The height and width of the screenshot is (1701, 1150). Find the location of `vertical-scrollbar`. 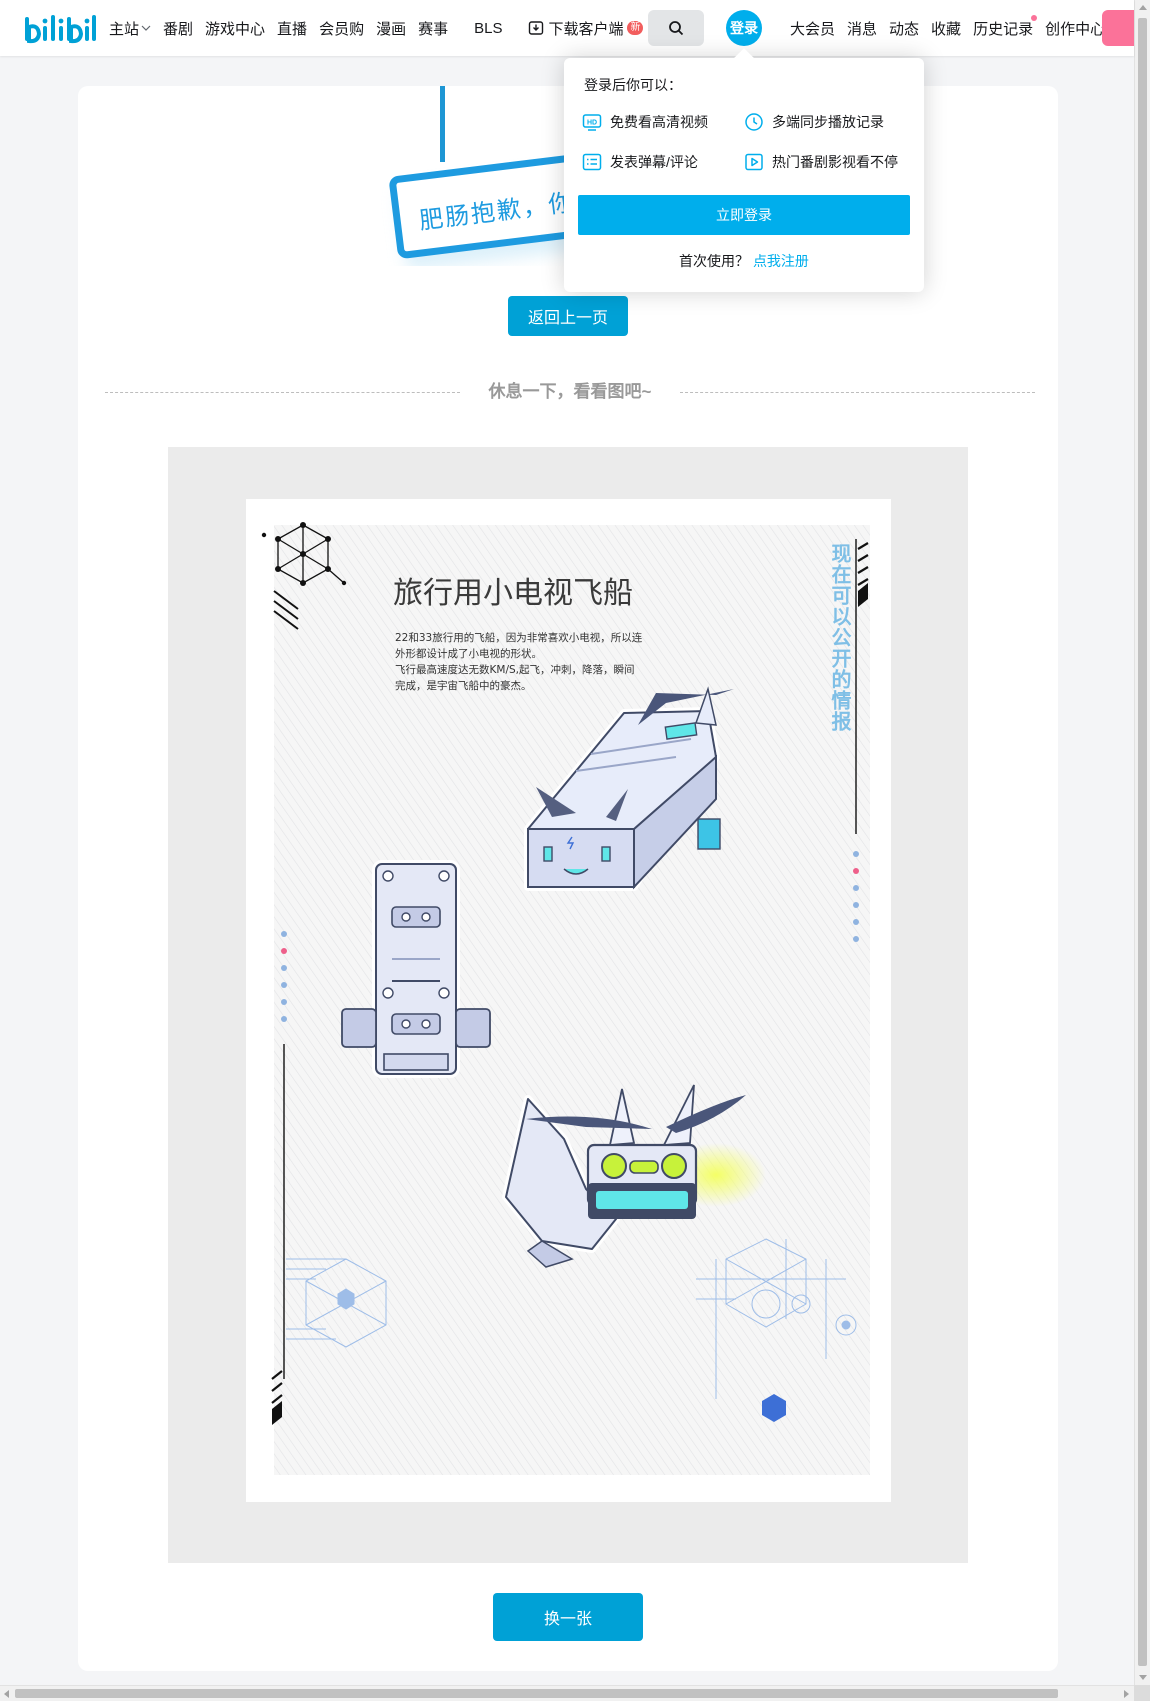

vertical-scrollbar is located at coordinates (1142, 842).